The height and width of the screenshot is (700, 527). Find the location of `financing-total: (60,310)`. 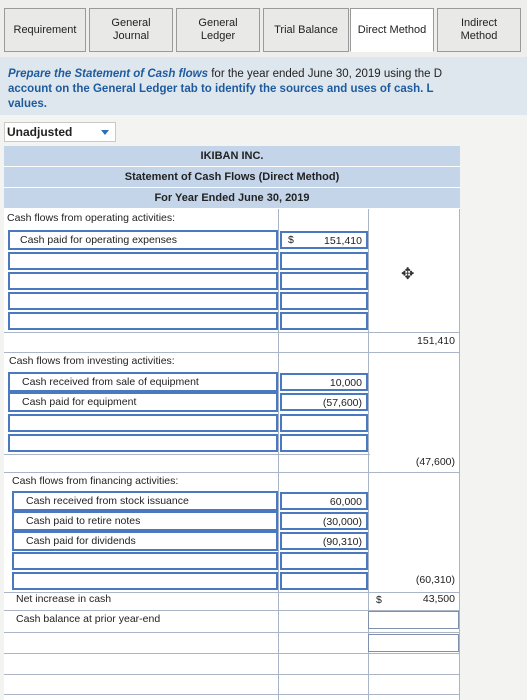

financing-total: (60,310) is located at coordinates (414, 581).